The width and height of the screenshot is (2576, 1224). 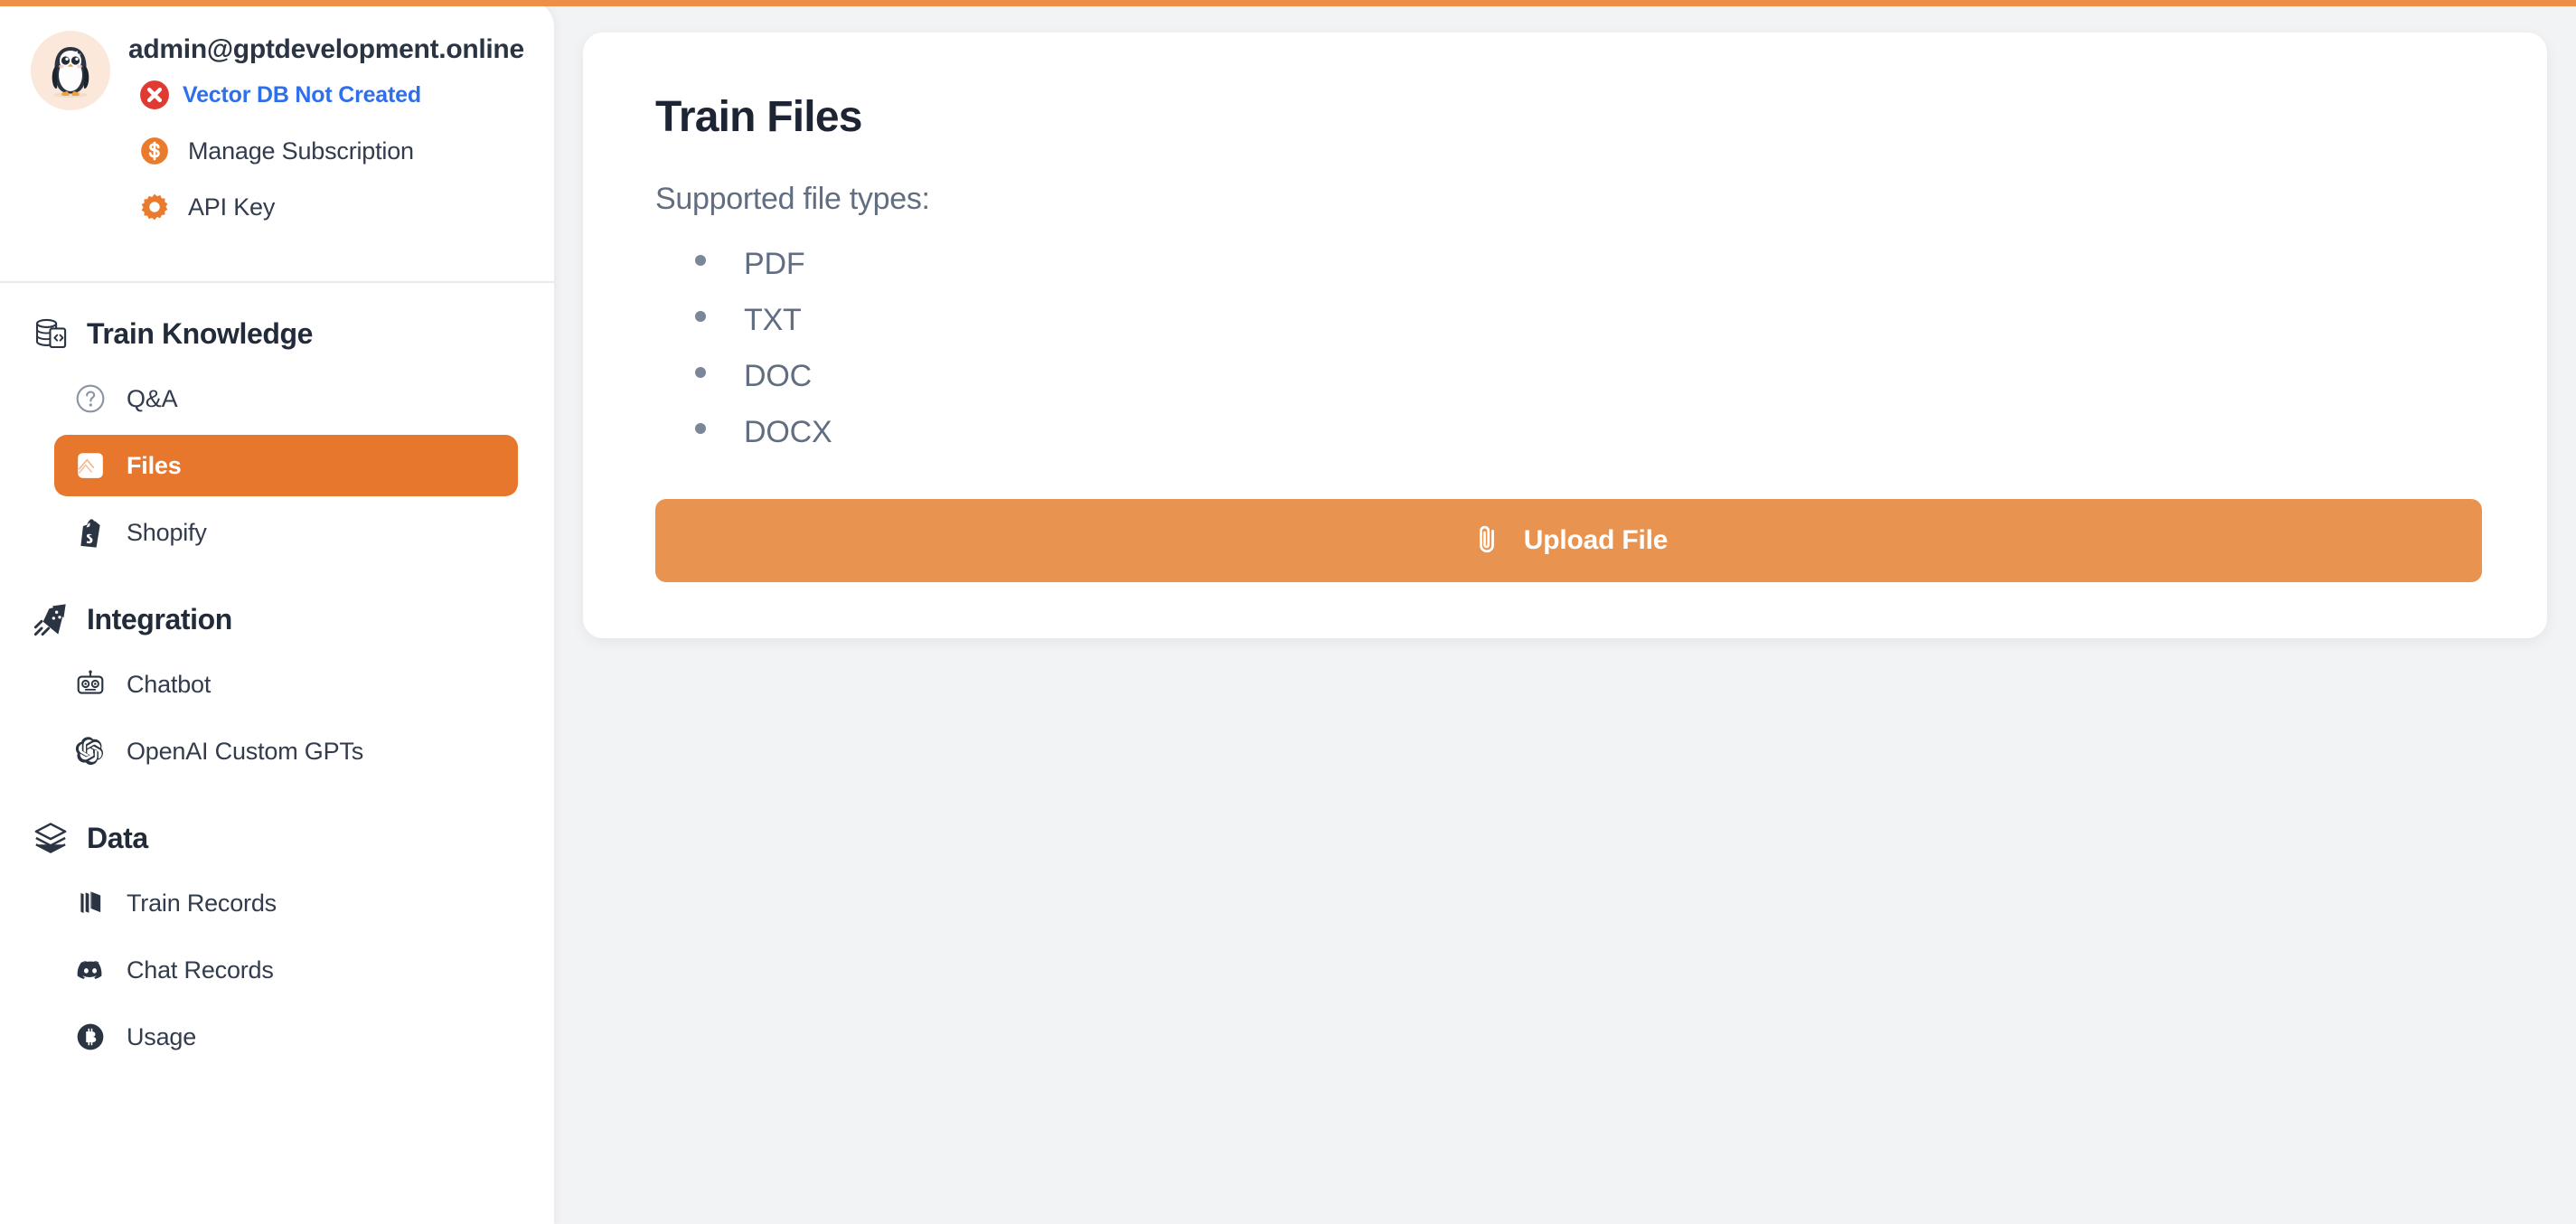 I want to click on account-email: admin@gptdevelopment.online, so click(x=326, y=49).